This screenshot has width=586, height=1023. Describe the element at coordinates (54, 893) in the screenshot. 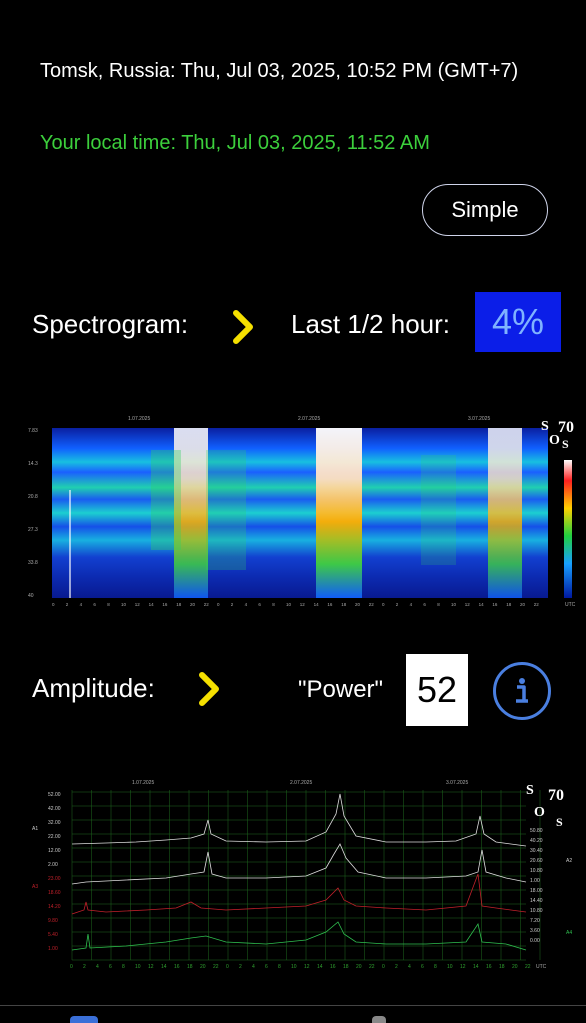

I see `ampl-y-left-tick: 18.60` at that location.